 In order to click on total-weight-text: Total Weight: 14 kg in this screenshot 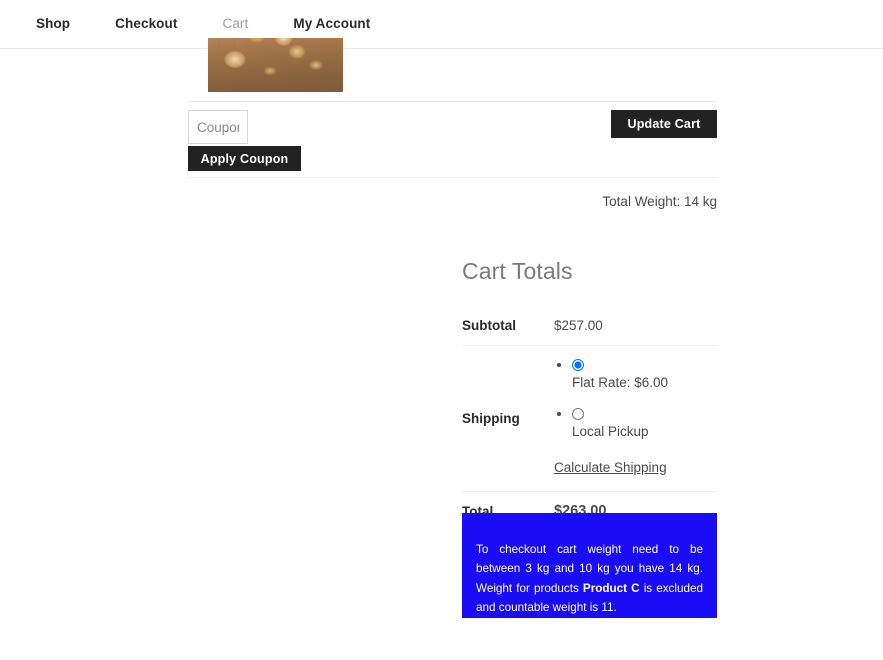, I will do `click(659, 201)`.